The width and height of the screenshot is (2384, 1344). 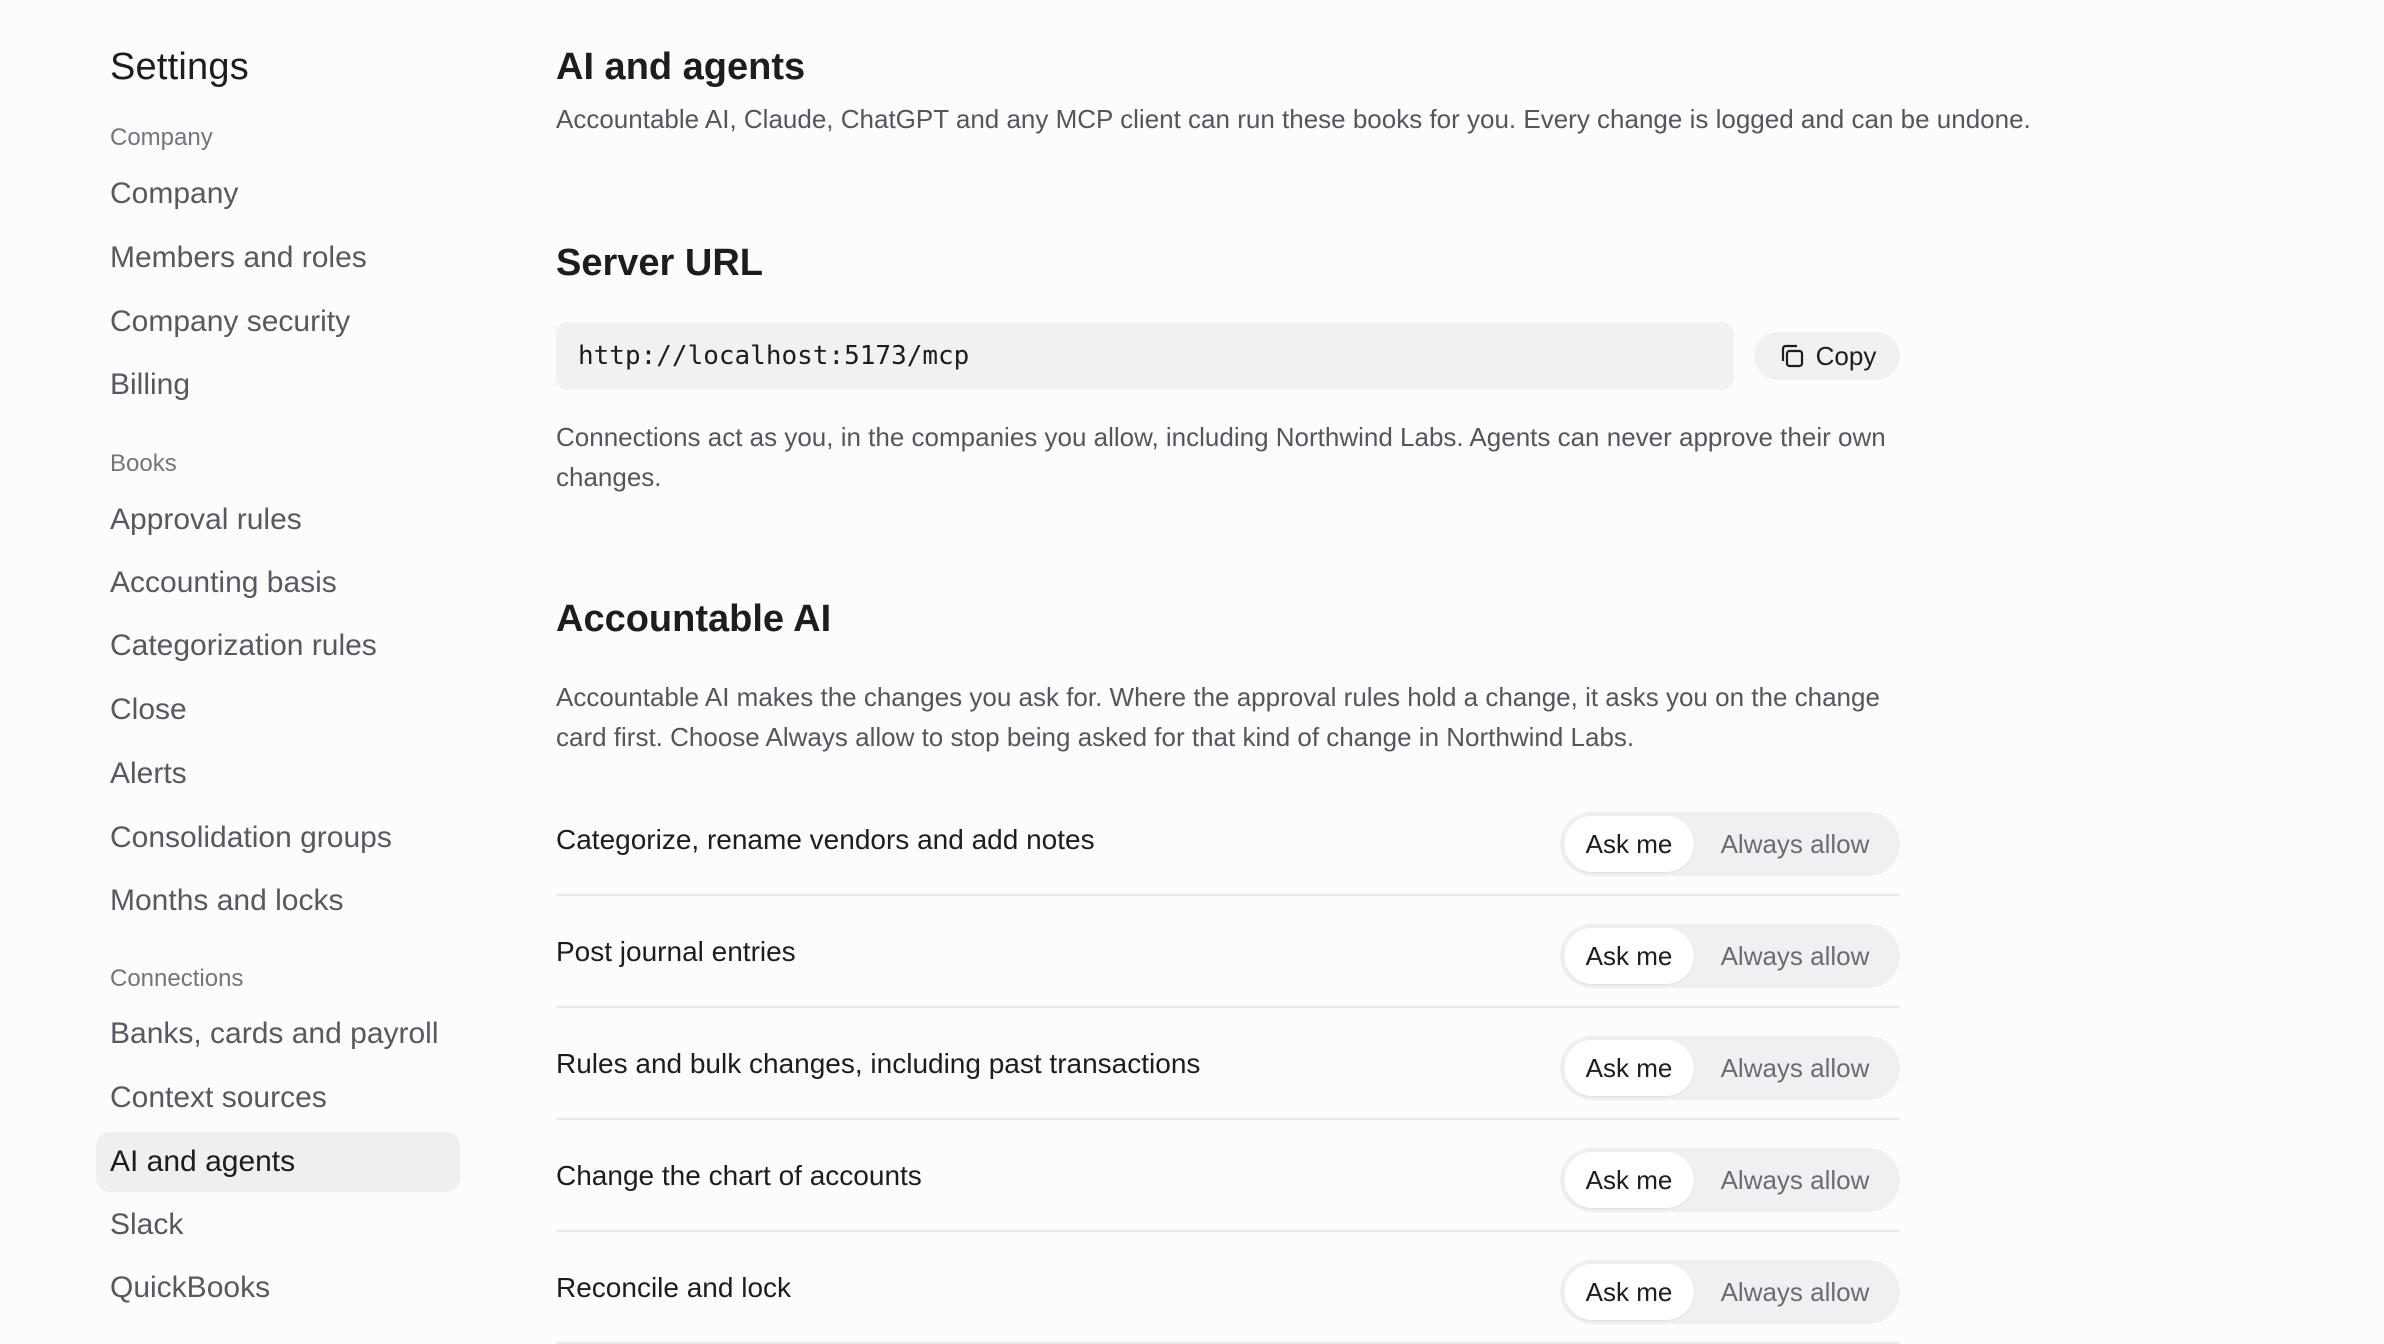 What do you see at coordinates (1792, 356) in the screenshot?
I see `copy-icon` at bounding box center [1792, 356].